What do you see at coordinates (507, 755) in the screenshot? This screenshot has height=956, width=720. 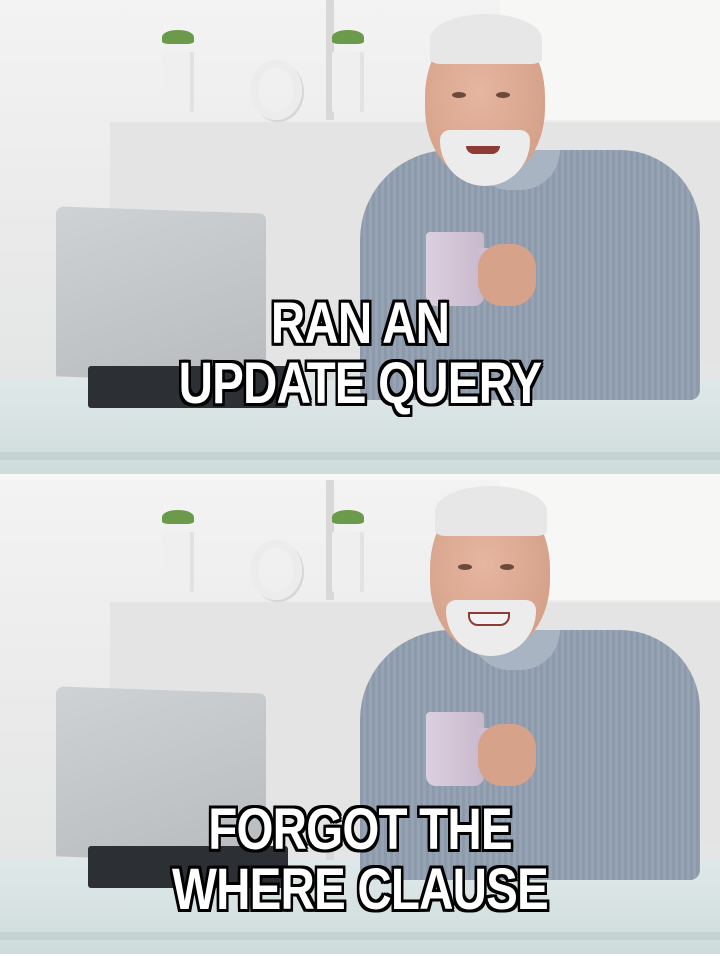 I see `man-hand` at bounding box center [507, 755].